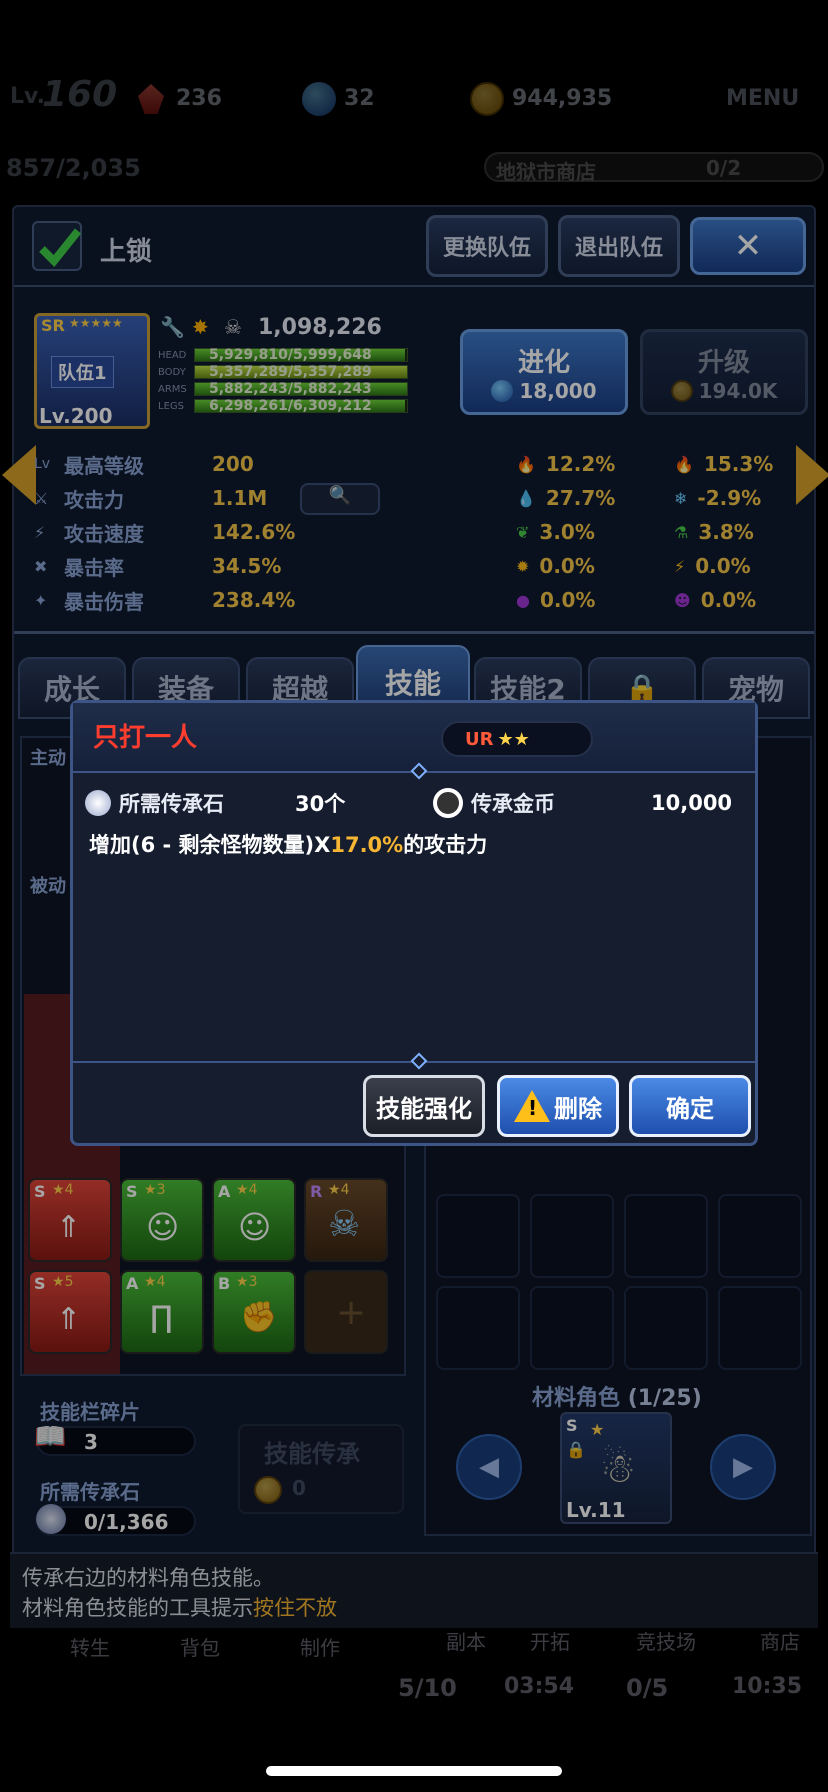  Describe the element at coordinates (532, 1106) in the screenshot. I see `warning-icon: !` at that location.